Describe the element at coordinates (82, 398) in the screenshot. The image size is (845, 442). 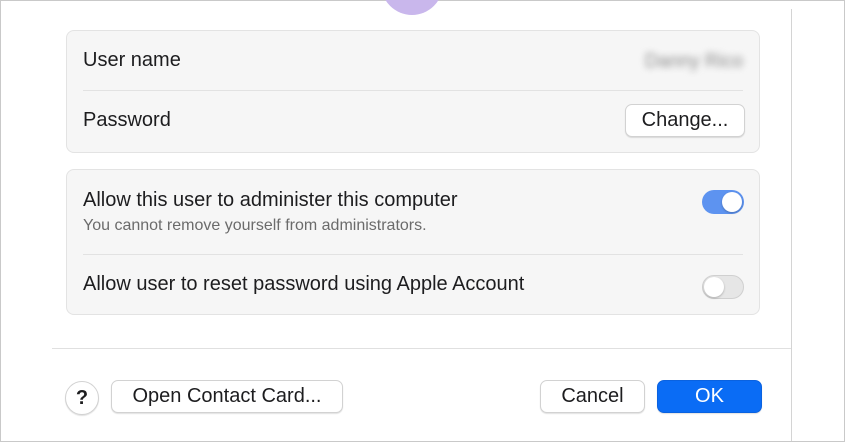
I see `help-button: ?` at that location.